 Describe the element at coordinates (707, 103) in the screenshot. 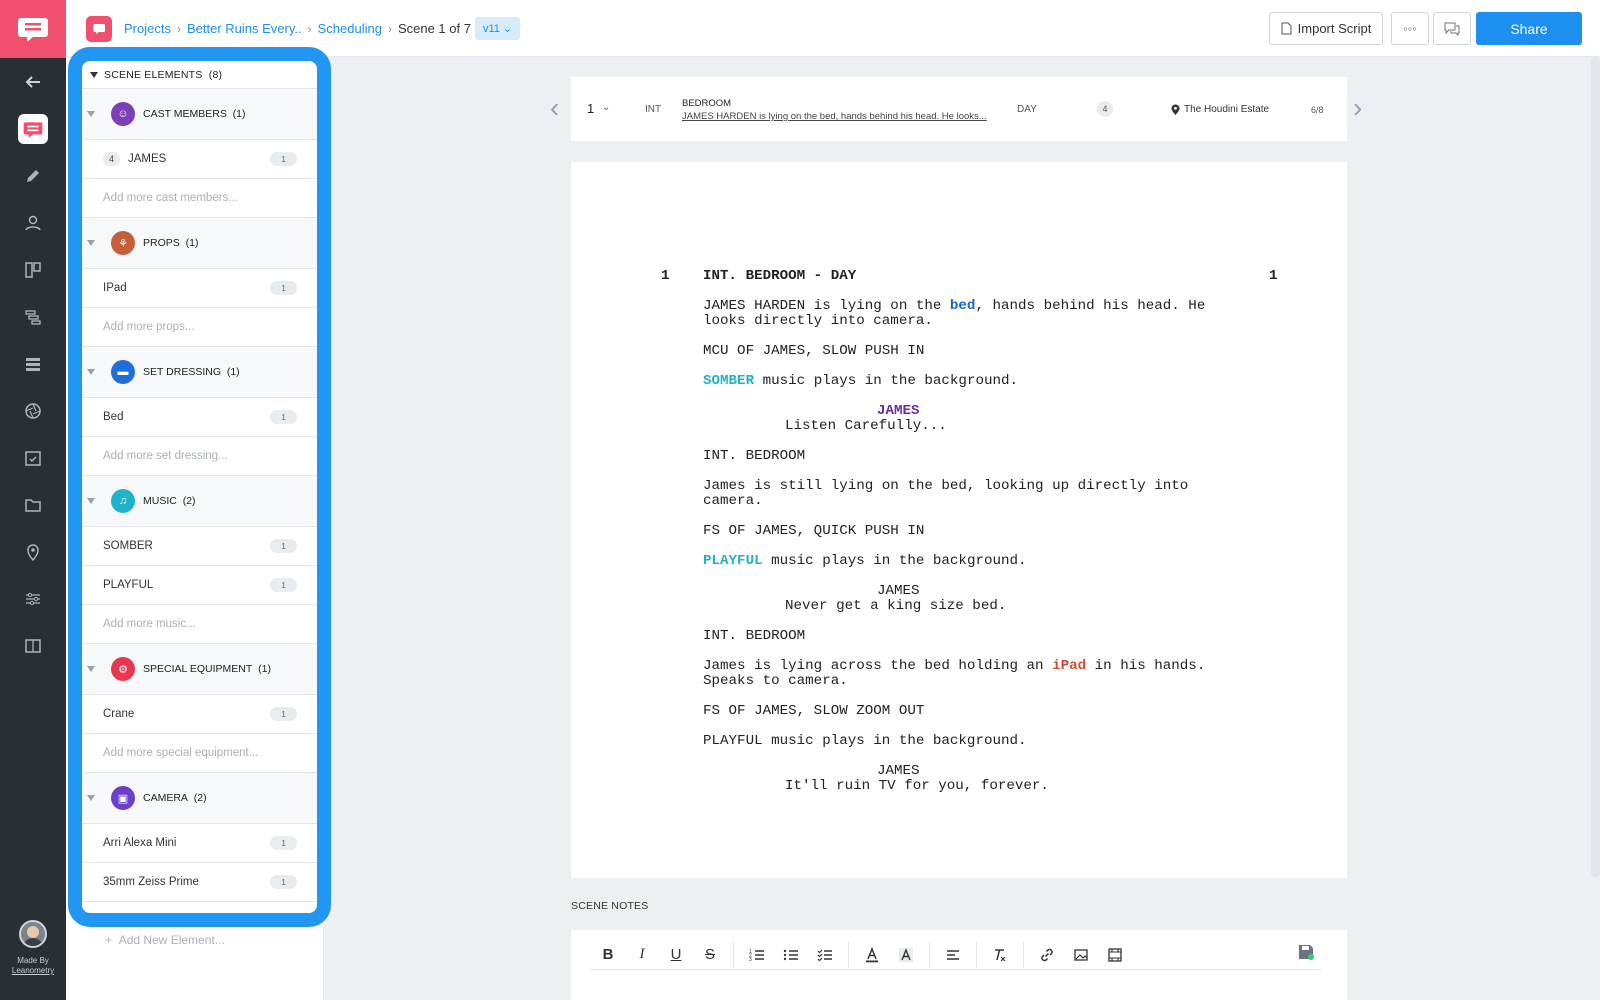

I see `scene-set: BEDROOM` at that location.